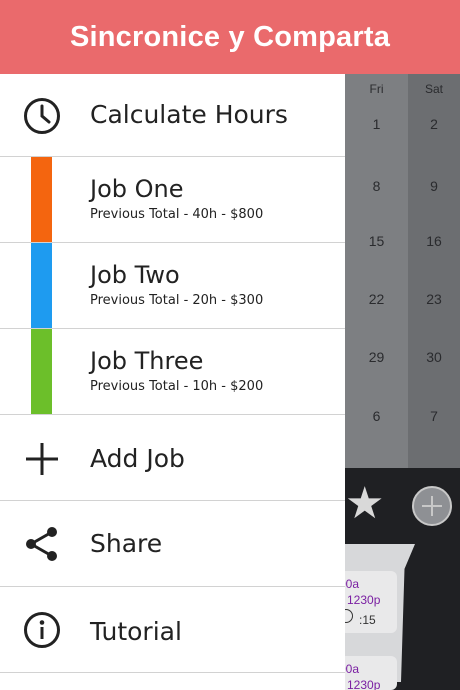  I want to click on job-item-three: Job Three Previous Total - 10h - $200, so click(172, 372).